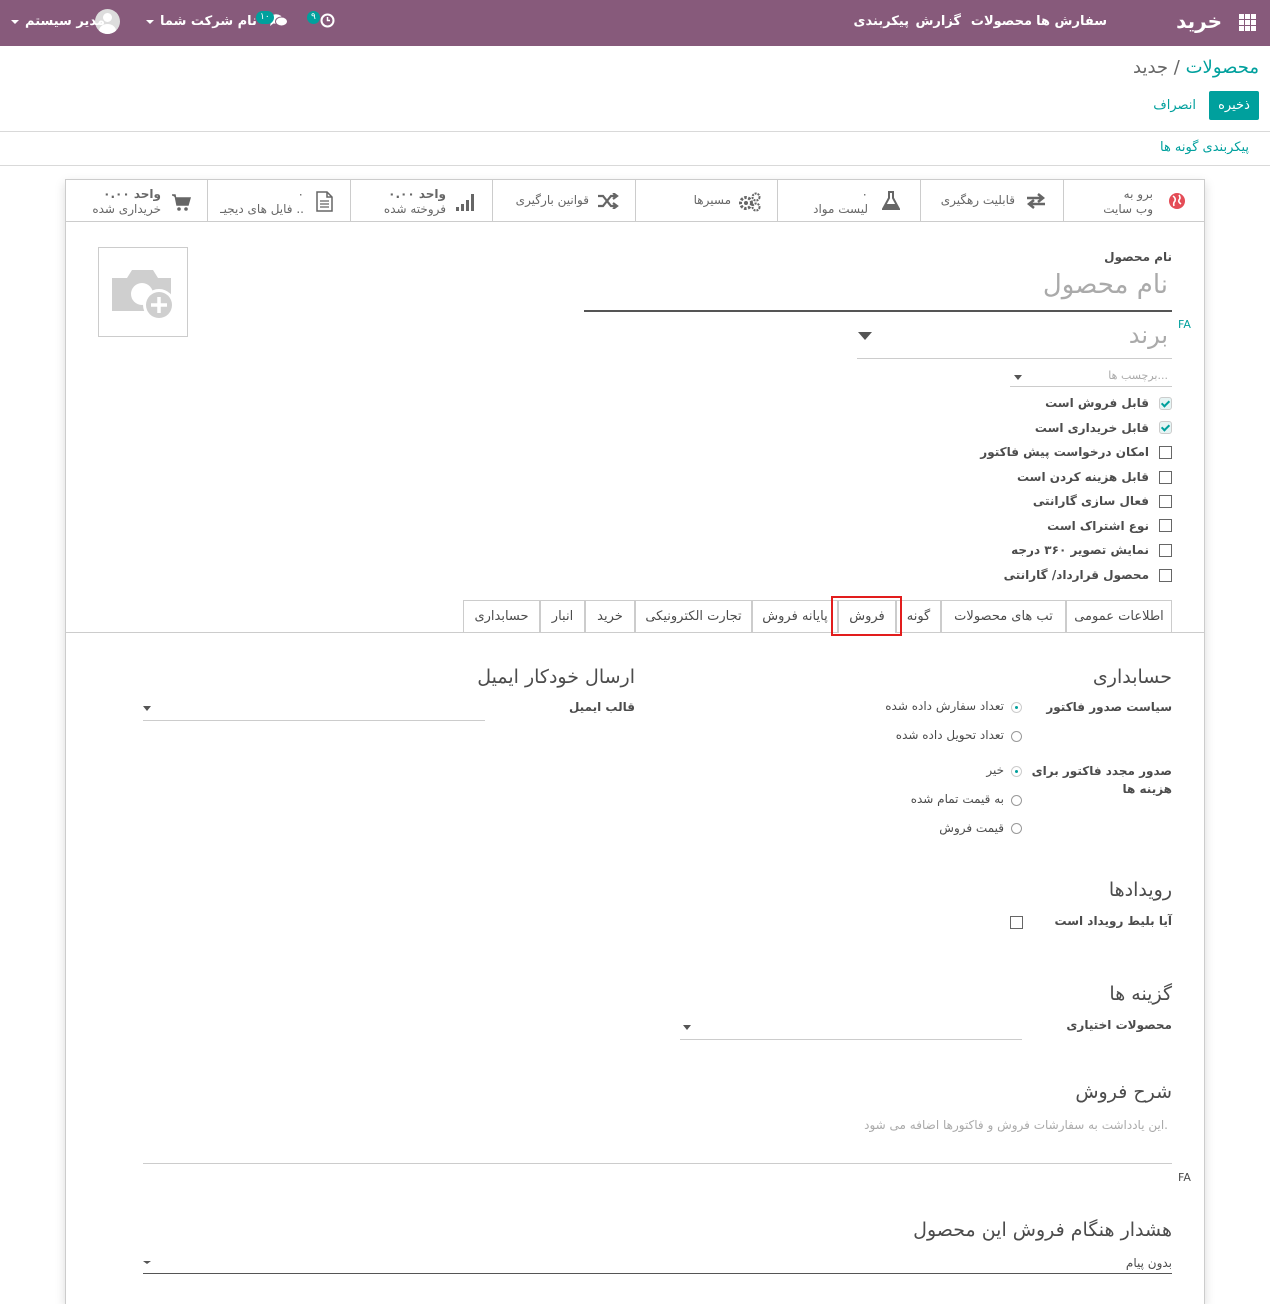  I want to click on can-be-expensed-label: قابل هزینه کردن است, so click(1082, 477).